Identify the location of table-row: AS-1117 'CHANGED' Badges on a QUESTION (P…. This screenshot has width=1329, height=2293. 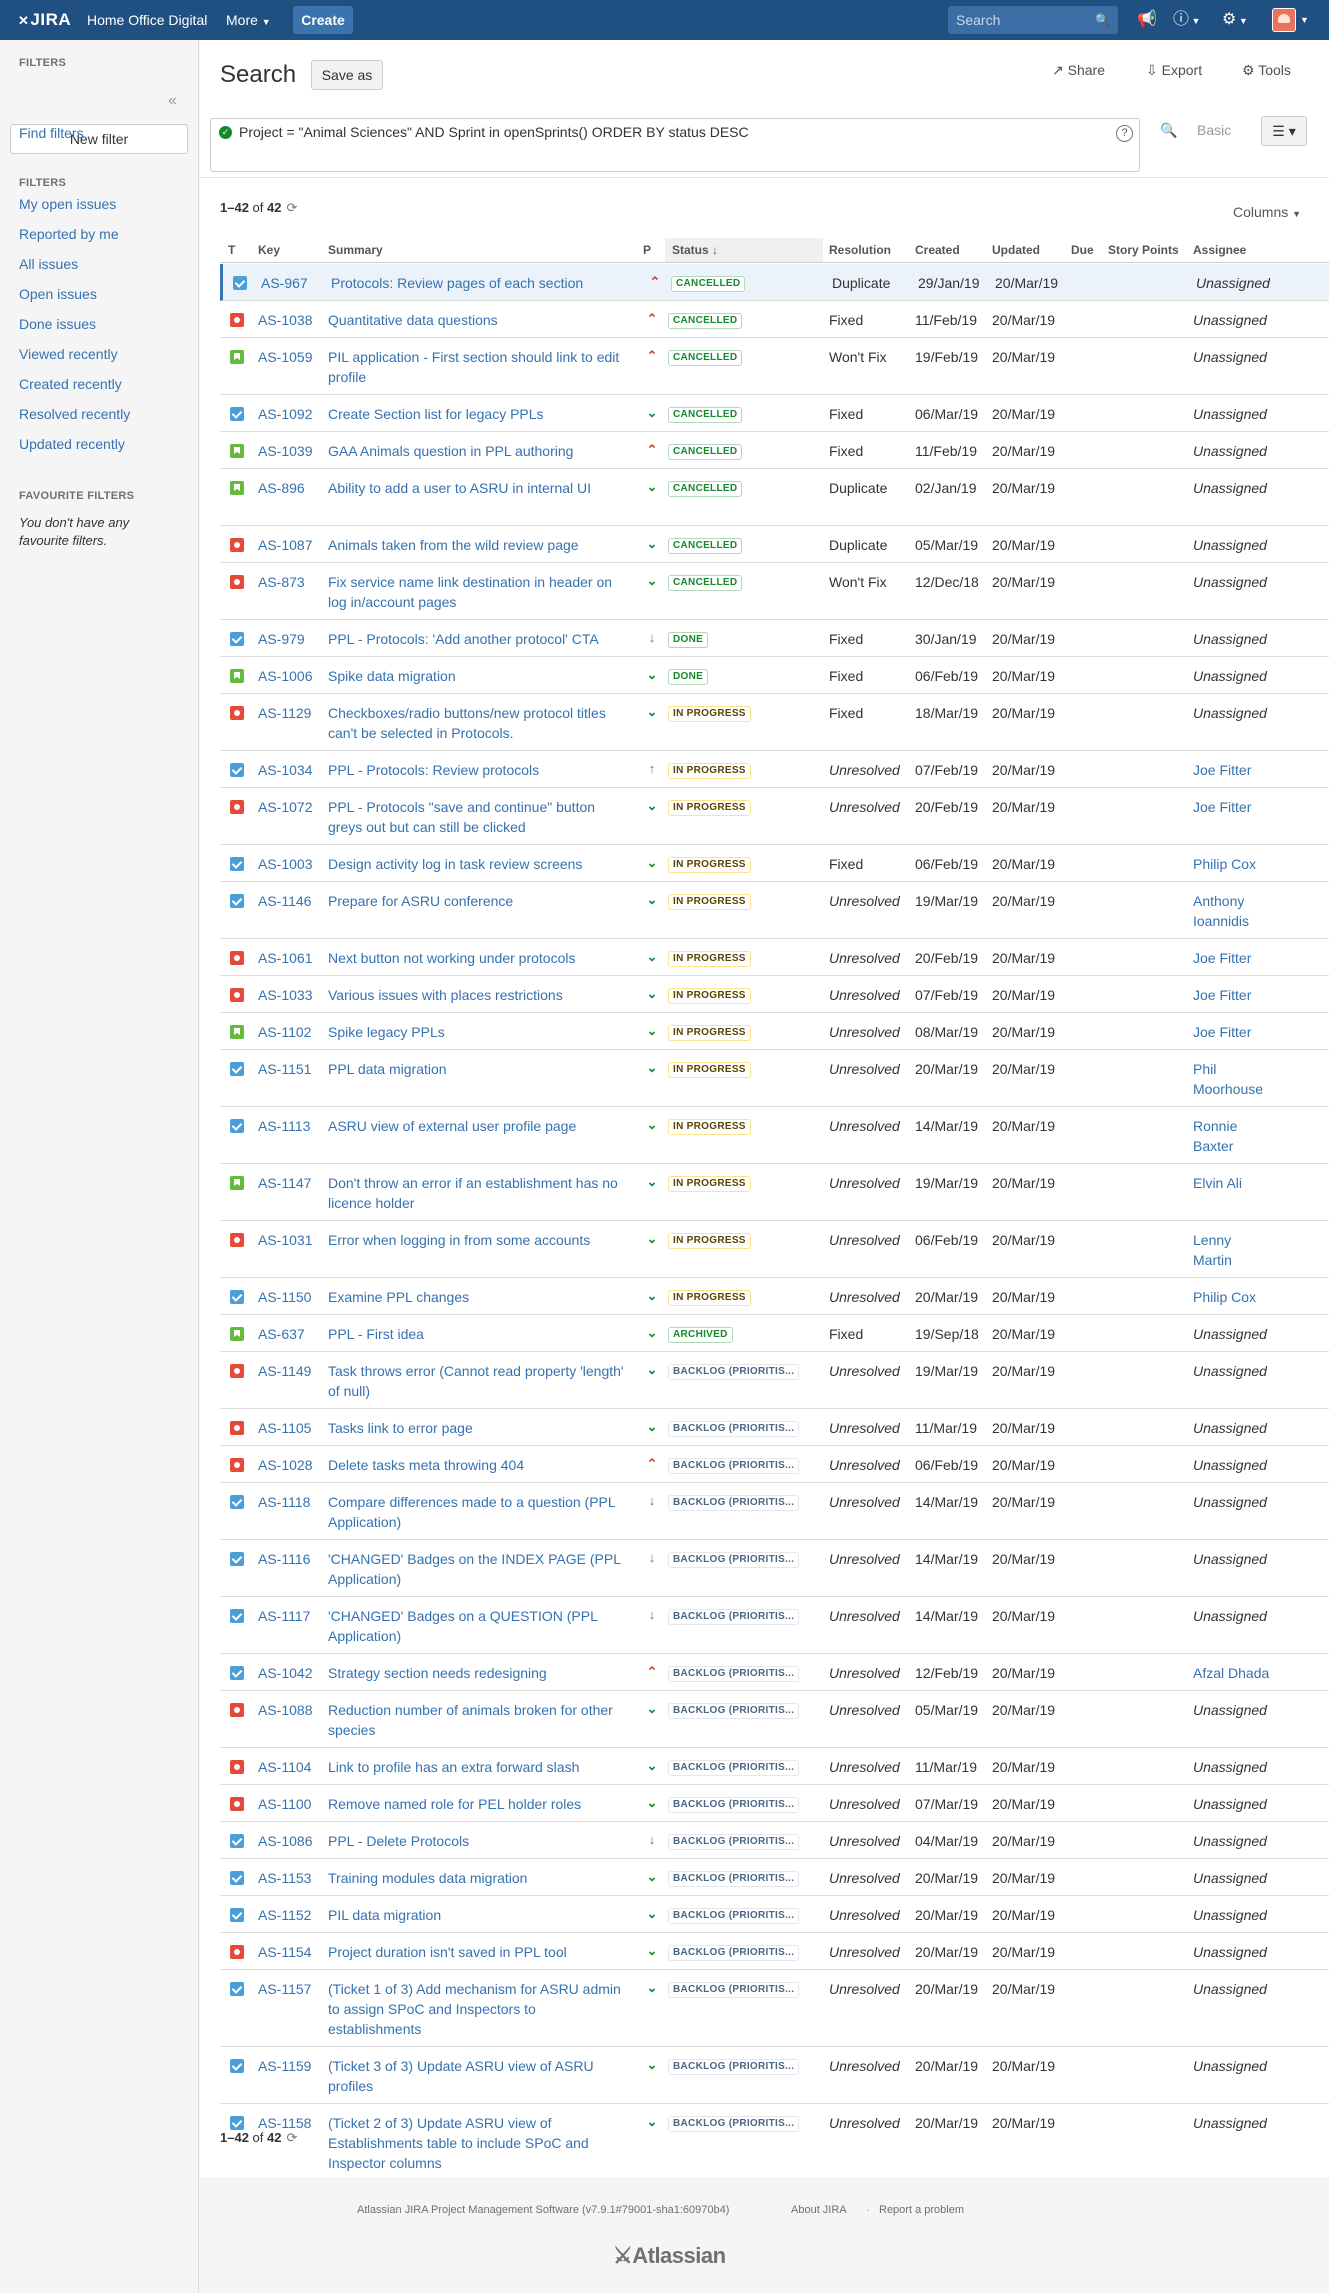
(774, 1625).